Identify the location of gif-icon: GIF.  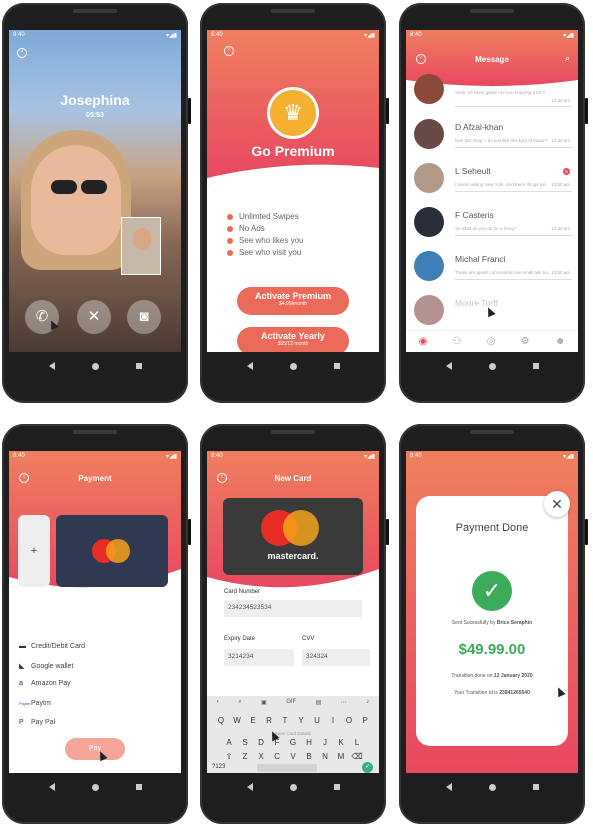
(291, 702).